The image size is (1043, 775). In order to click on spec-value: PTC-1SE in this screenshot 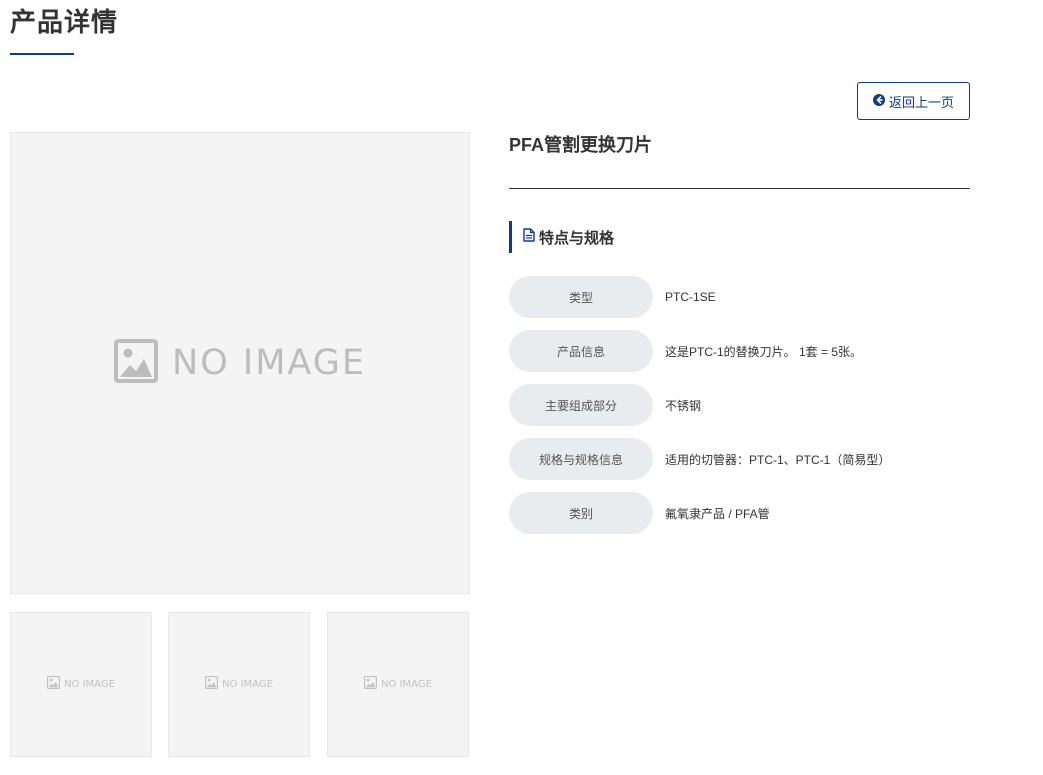, I will do `click(690, 297)`.